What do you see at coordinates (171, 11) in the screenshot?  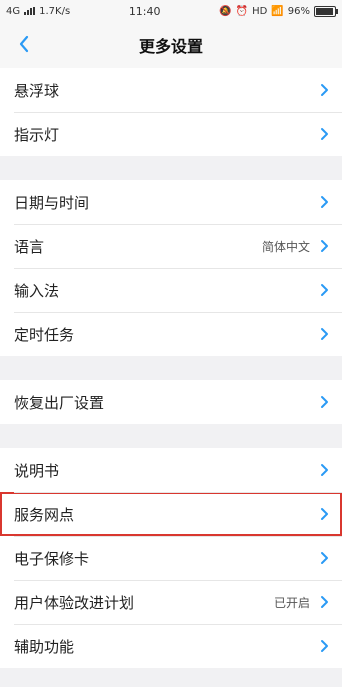 I see `status-bar: 4G 1.7K/s 11:40 🔕 ⏰ HD 📶 96%` at bounding box center [171, 11].